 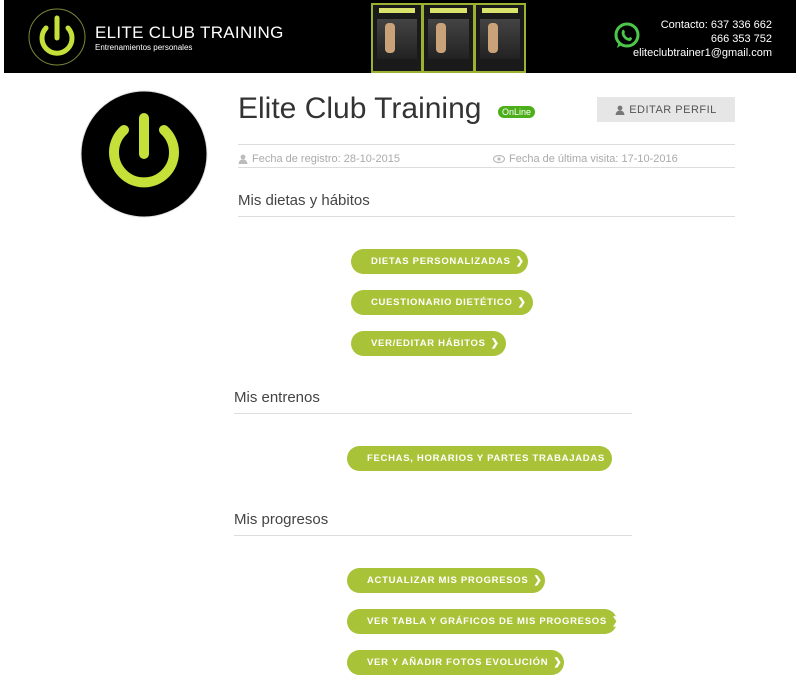 What do you see at coordinates (281, 519) in the screenshot?
I see `section-title-progress: Mis progresos` at bounding box center [281, 519].